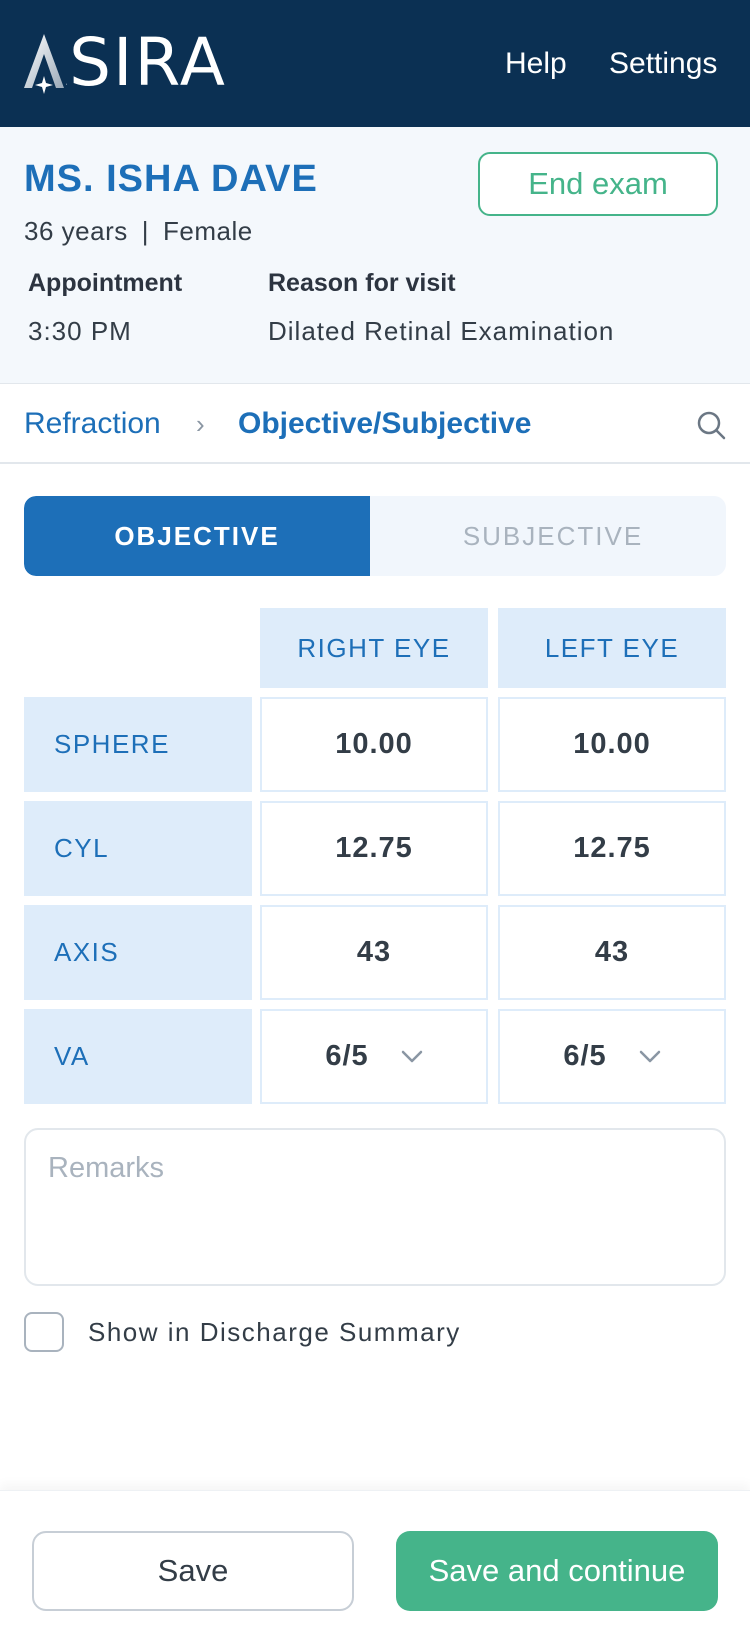 The width and height of the screenshot is (750, 1640). I want to click on va-left-select: 6/5, so click(612, 1056).